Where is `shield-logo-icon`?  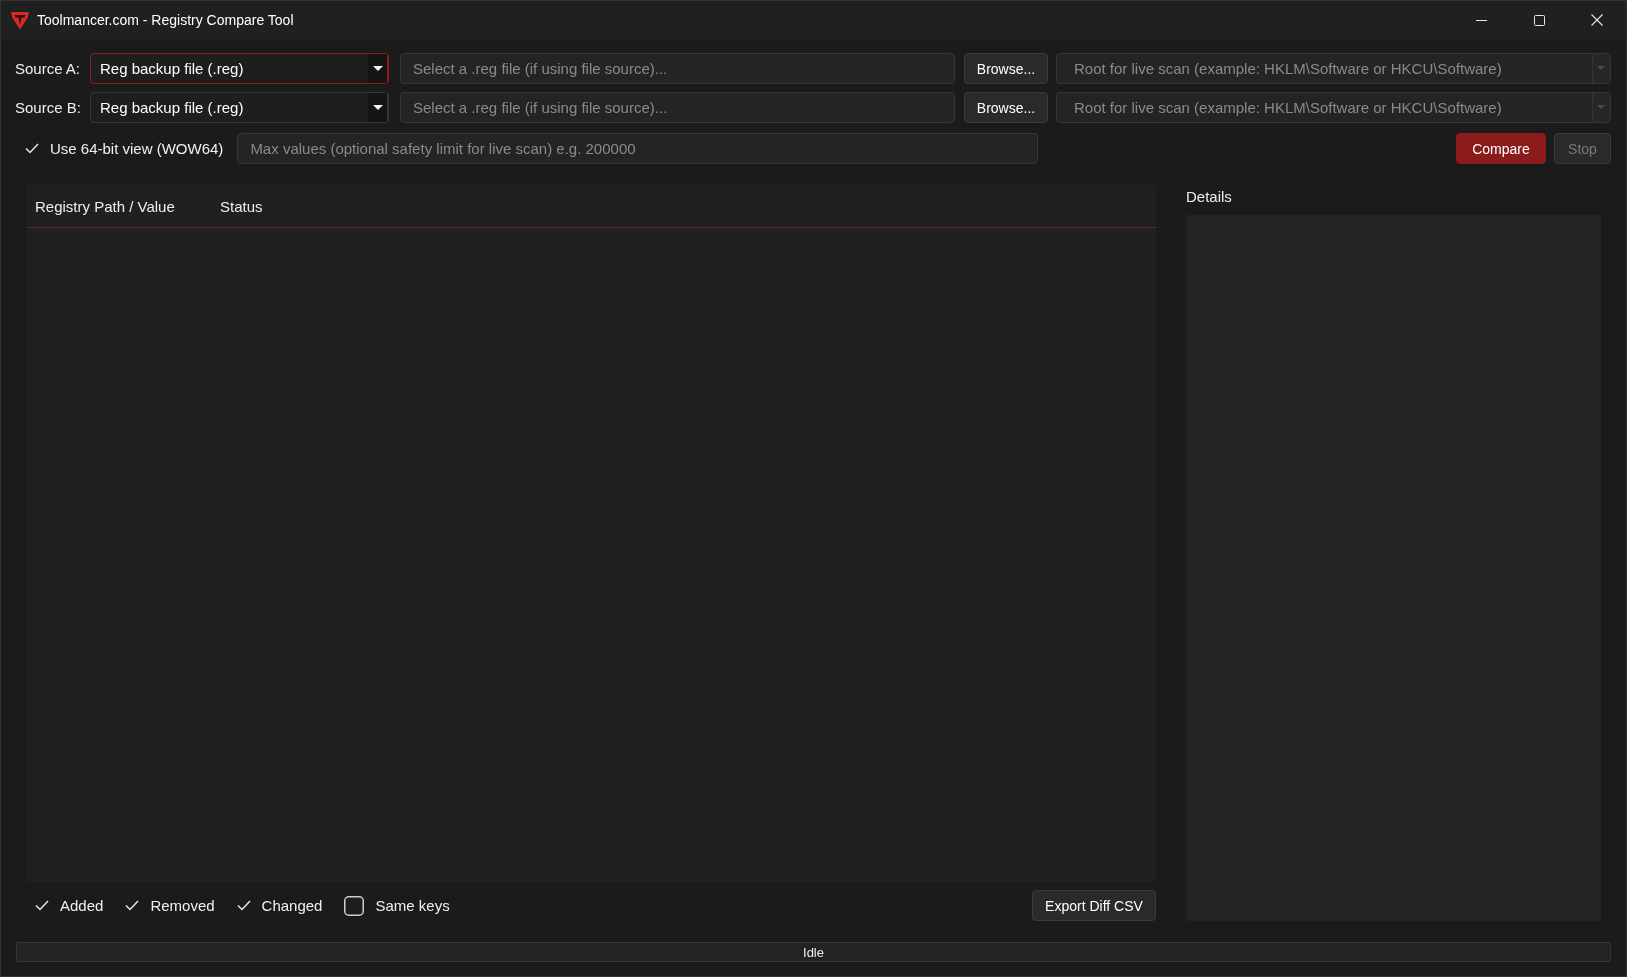 shield-logo-icon is located at coordinates (20, 20).